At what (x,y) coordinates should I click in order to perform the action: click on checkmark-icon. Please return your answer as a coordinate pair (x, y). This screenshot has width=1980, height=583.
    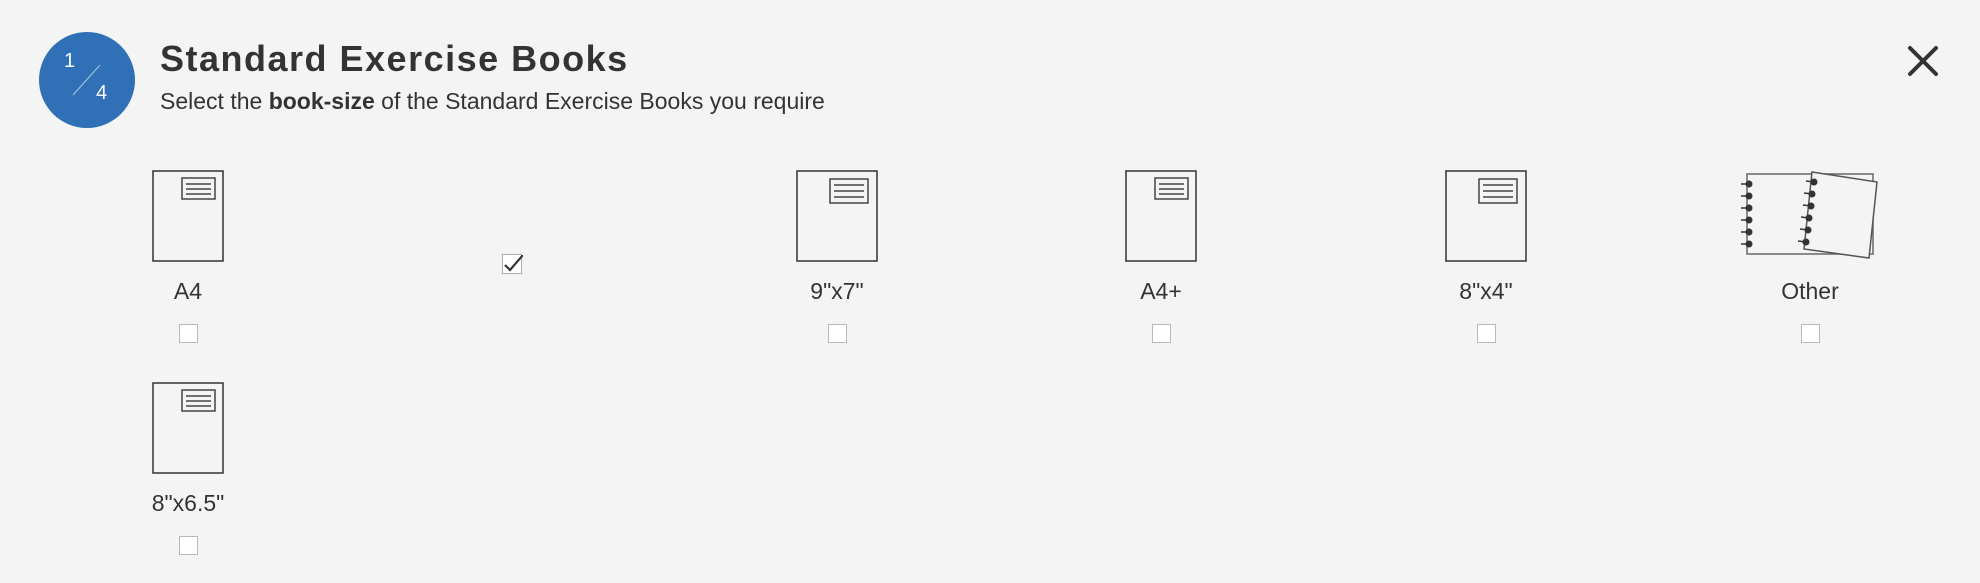
    Looking at the image, I should click on (514, 263).